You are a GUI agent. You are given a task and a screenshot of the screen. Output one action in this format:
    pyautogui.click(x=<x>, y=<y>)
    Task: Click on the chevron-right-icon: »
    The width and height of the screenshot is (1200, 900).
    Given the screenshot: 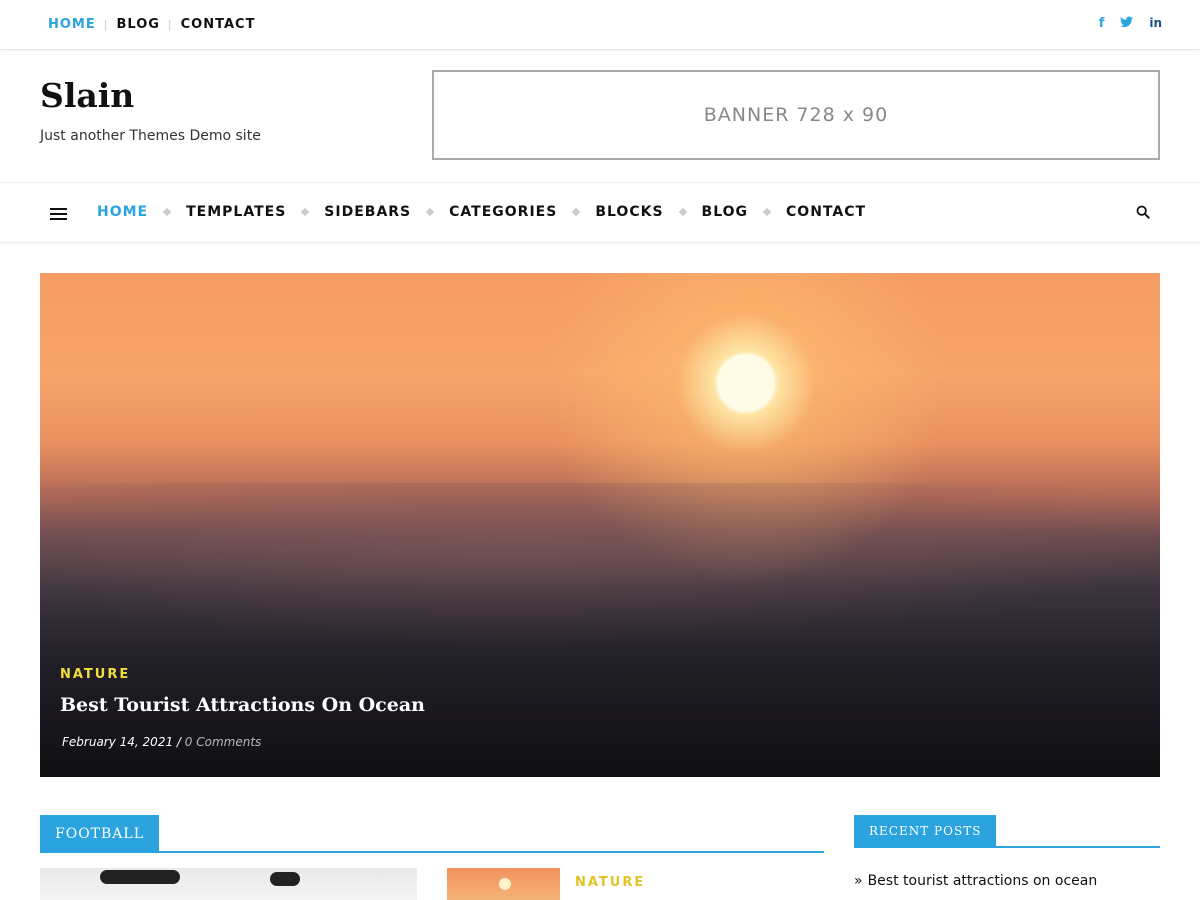 What is the action you would take?
    pyautogui.click(x=858, y=881)
    